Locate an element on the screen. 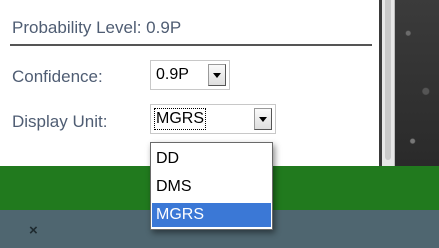 The height and width of the screenshot is (248, 439). scrollbar is located at coordinates (388, 83).